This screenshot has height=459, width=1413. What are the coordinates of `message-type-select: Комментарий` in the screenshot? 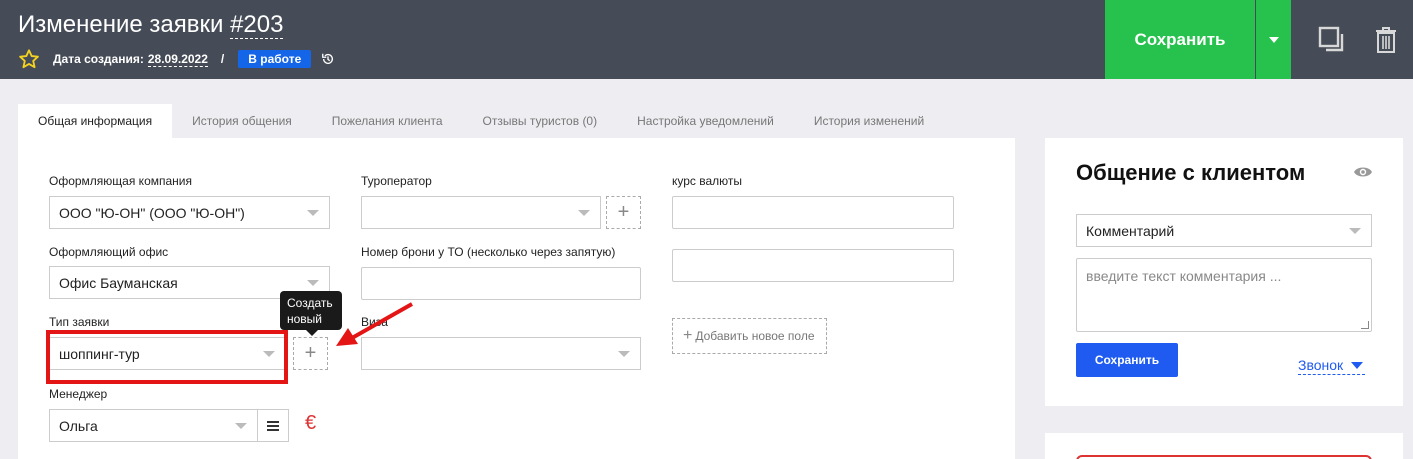 It's located at (1224, 230).